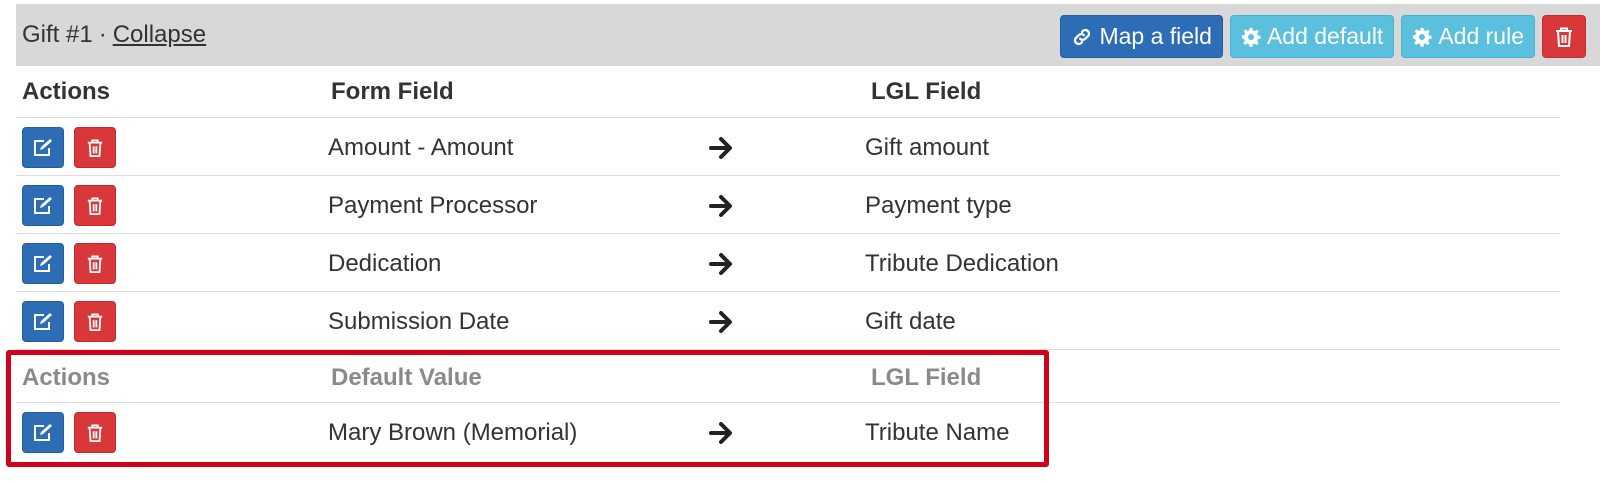 Image resolution: width=1600 pixels, height=482 pixels. I want to click on col-header-actions: Actions, so click(66, 91).